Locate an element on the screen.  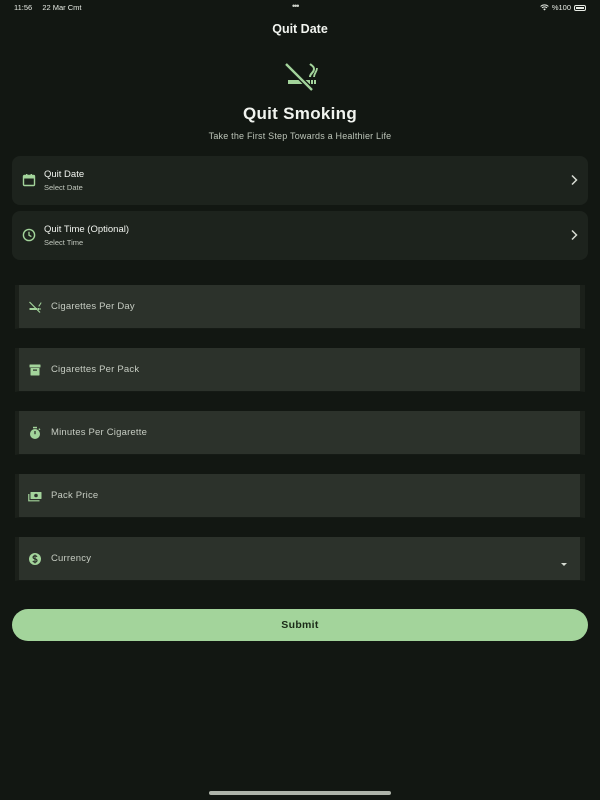
status-left: 11:56 22 Mar Cmt is located at coordinates (52, 7).